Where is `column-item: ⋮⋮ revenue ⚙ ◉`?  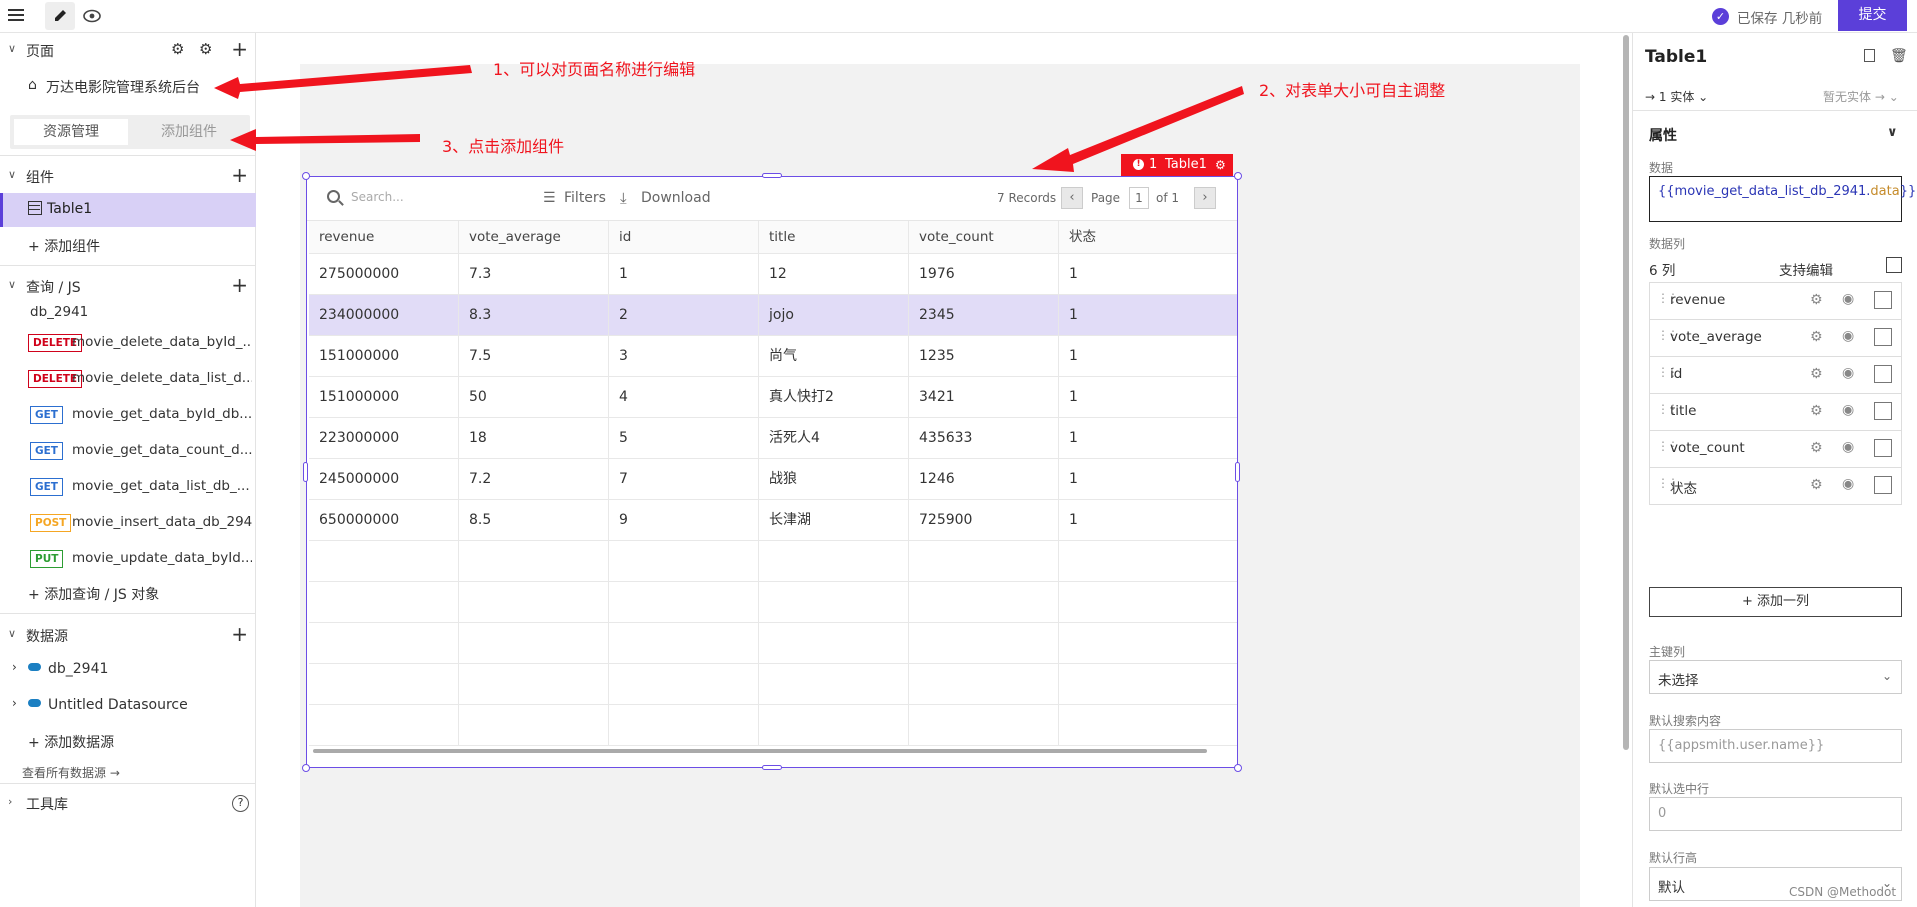
column-item: ⋮⋮ revenue ⚙ ◉ is located at coordinates (1775, 301).